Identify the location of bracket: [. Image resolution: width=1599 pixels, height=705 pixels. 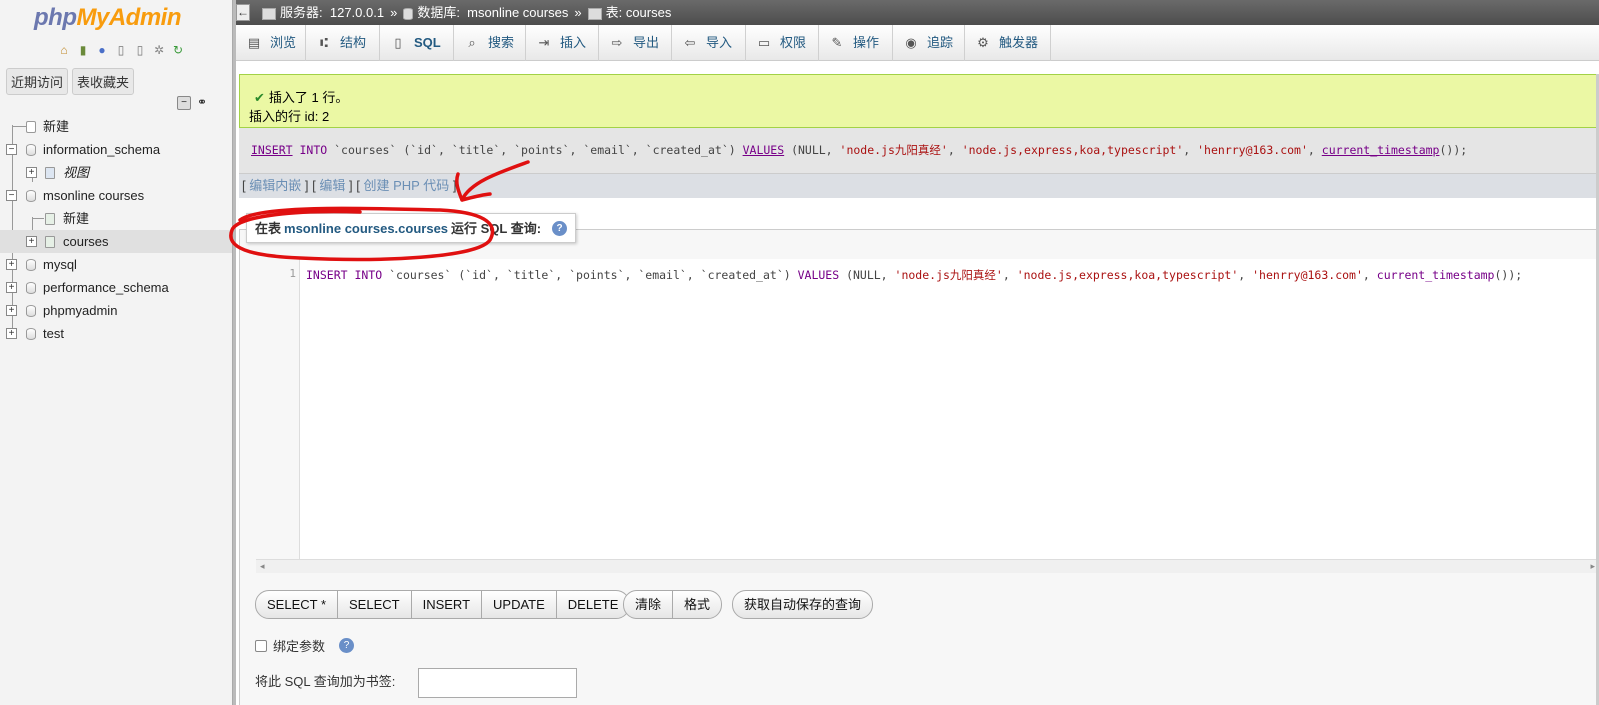
(244, 185).